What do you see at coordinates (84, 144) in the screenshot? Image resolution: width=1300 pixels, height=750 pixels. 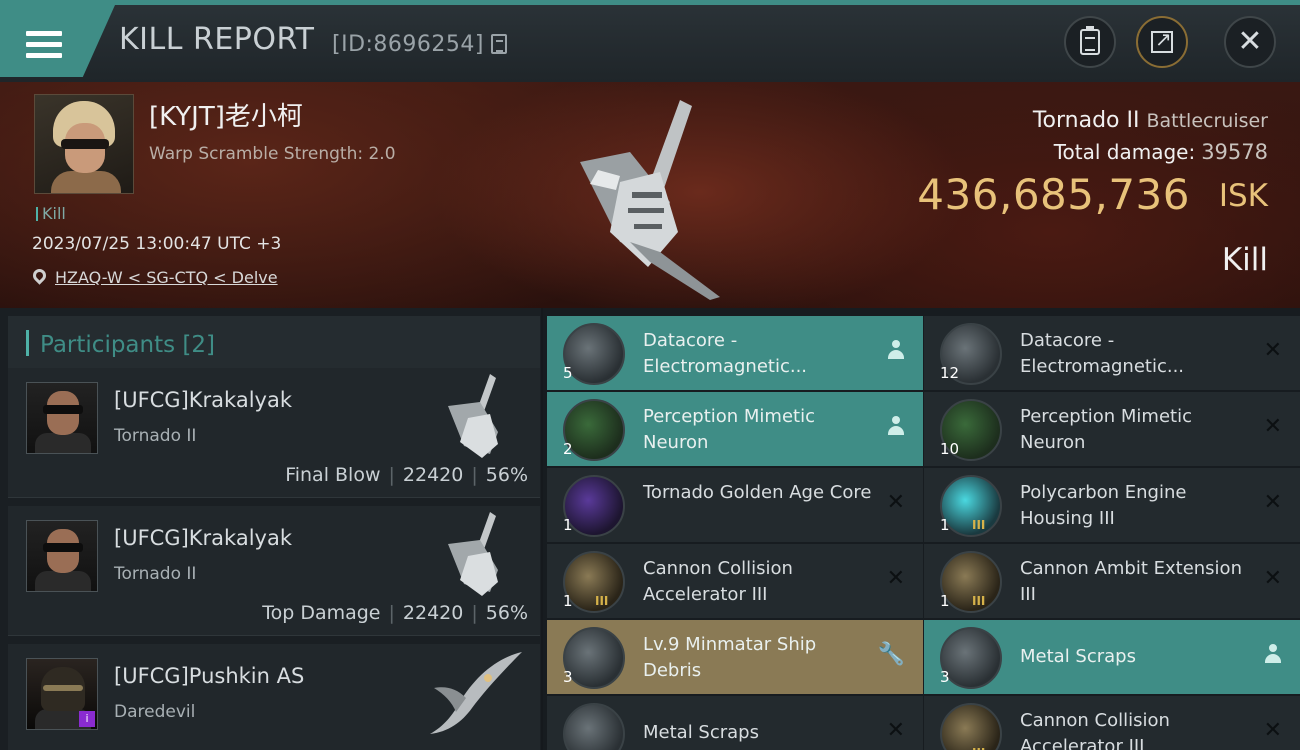 I see `victim-avatar` at bounding box center [84, 144].